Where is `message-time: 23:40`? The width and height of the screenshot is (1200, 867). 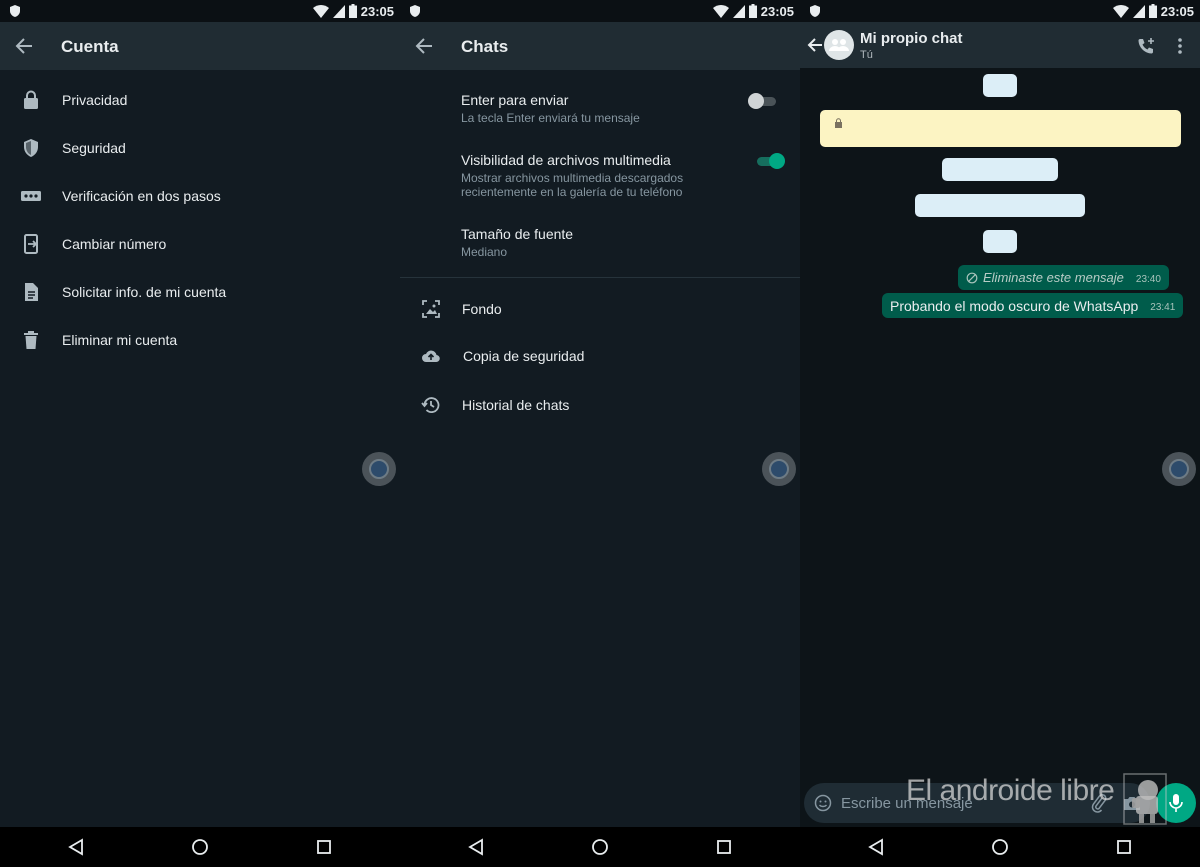
message-time: 23:40 is located at coordinates (1148, 279).